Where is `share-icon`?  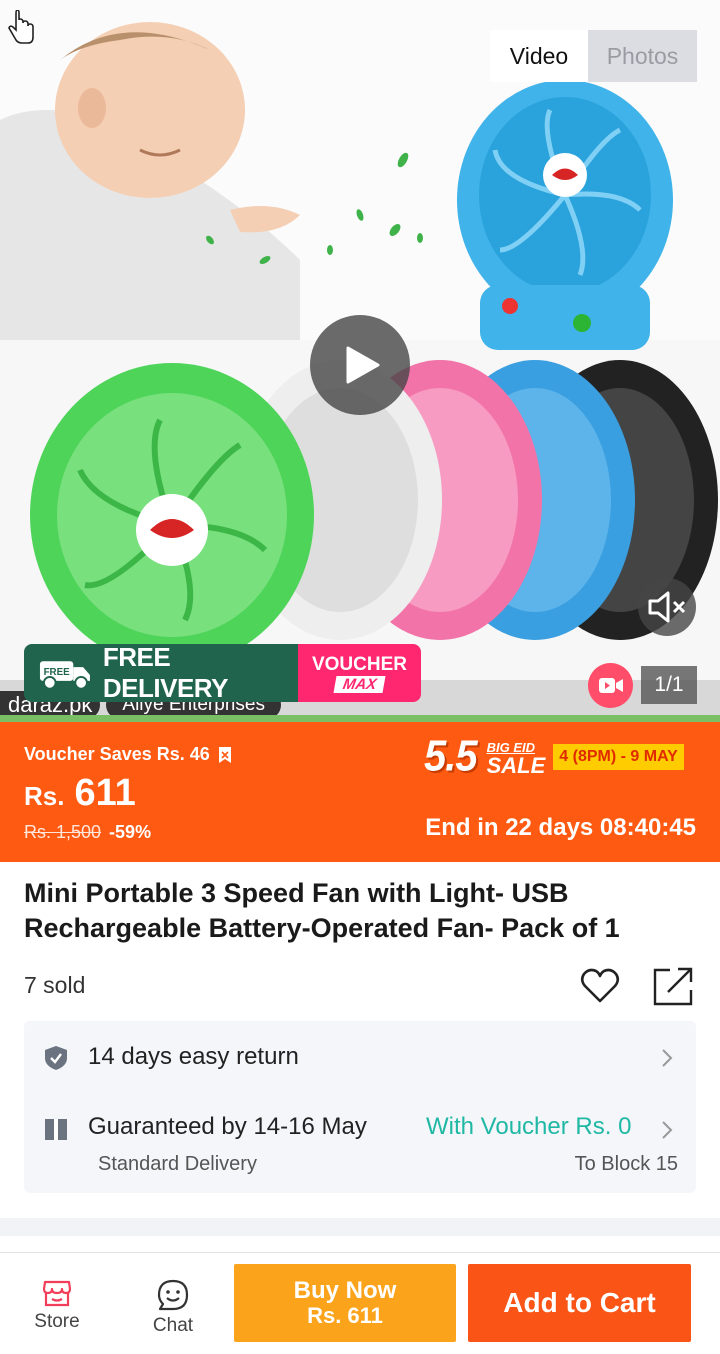 share-icon is located at coordinates (673, 986).